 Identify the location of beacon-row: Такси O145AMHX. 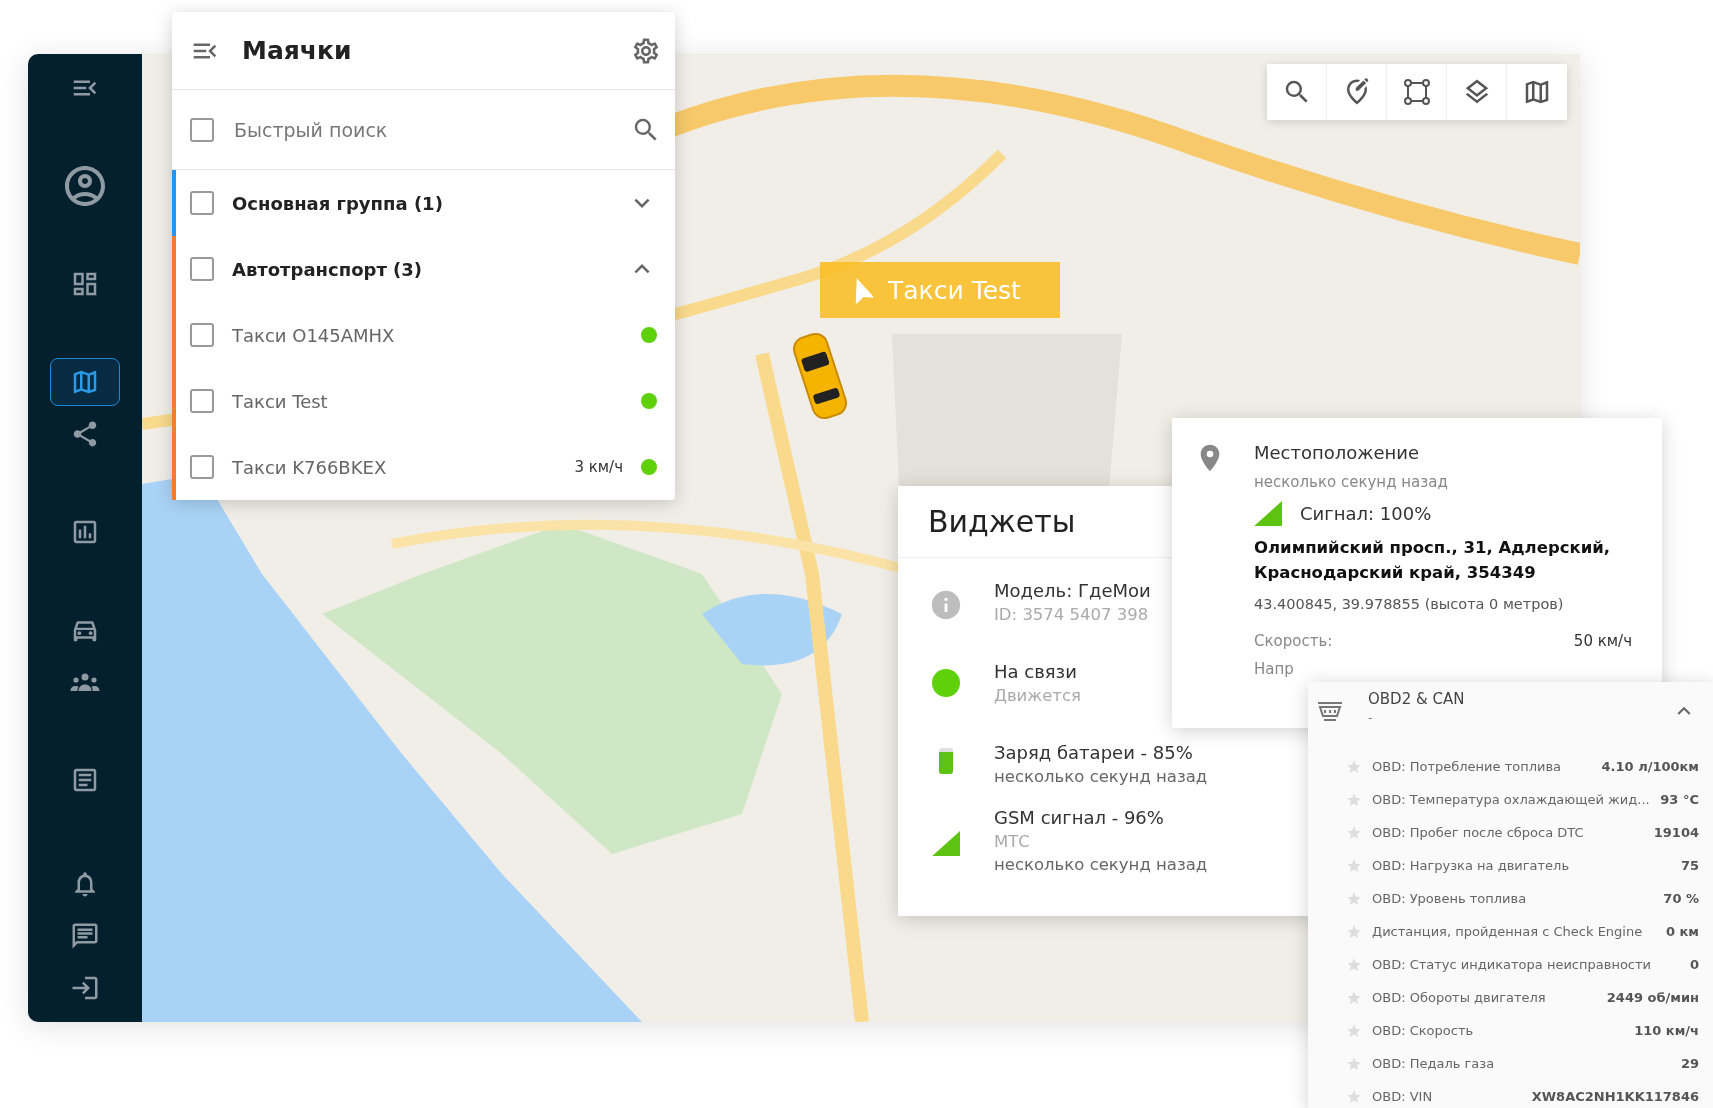
(423, 335).